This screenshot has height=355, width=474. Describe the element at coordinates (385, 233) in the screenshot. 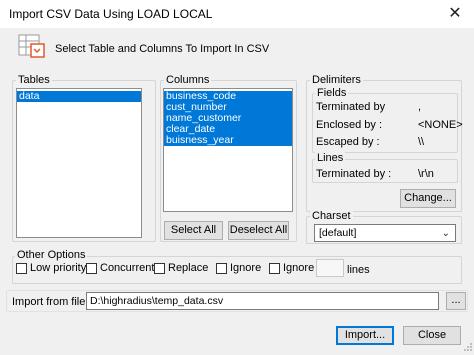

I see `charset-select: [default] ⌄` at that location.